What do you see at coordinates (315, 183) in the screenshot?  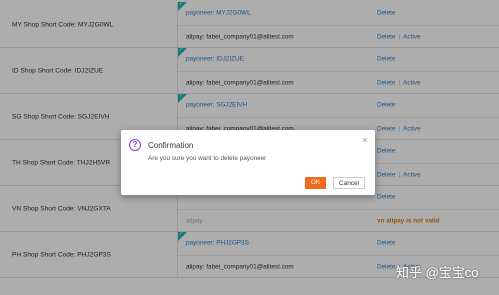 I see `ok-button: OK` at bounding box center [315, 183].